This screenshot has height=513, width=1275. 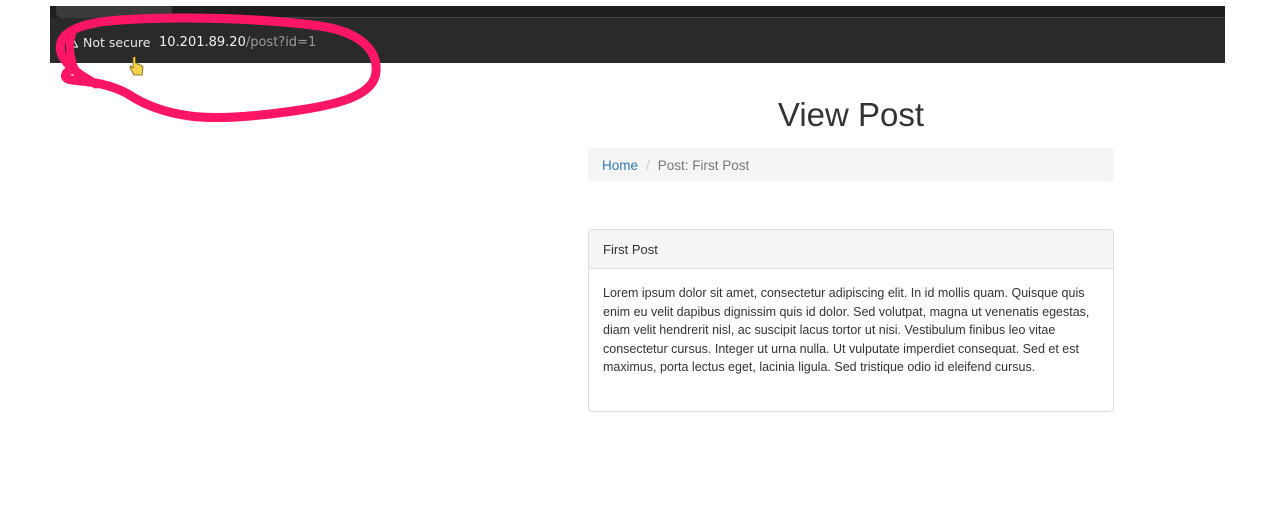 I want to click on post-heading: First Post, so click(x=851, y=249).